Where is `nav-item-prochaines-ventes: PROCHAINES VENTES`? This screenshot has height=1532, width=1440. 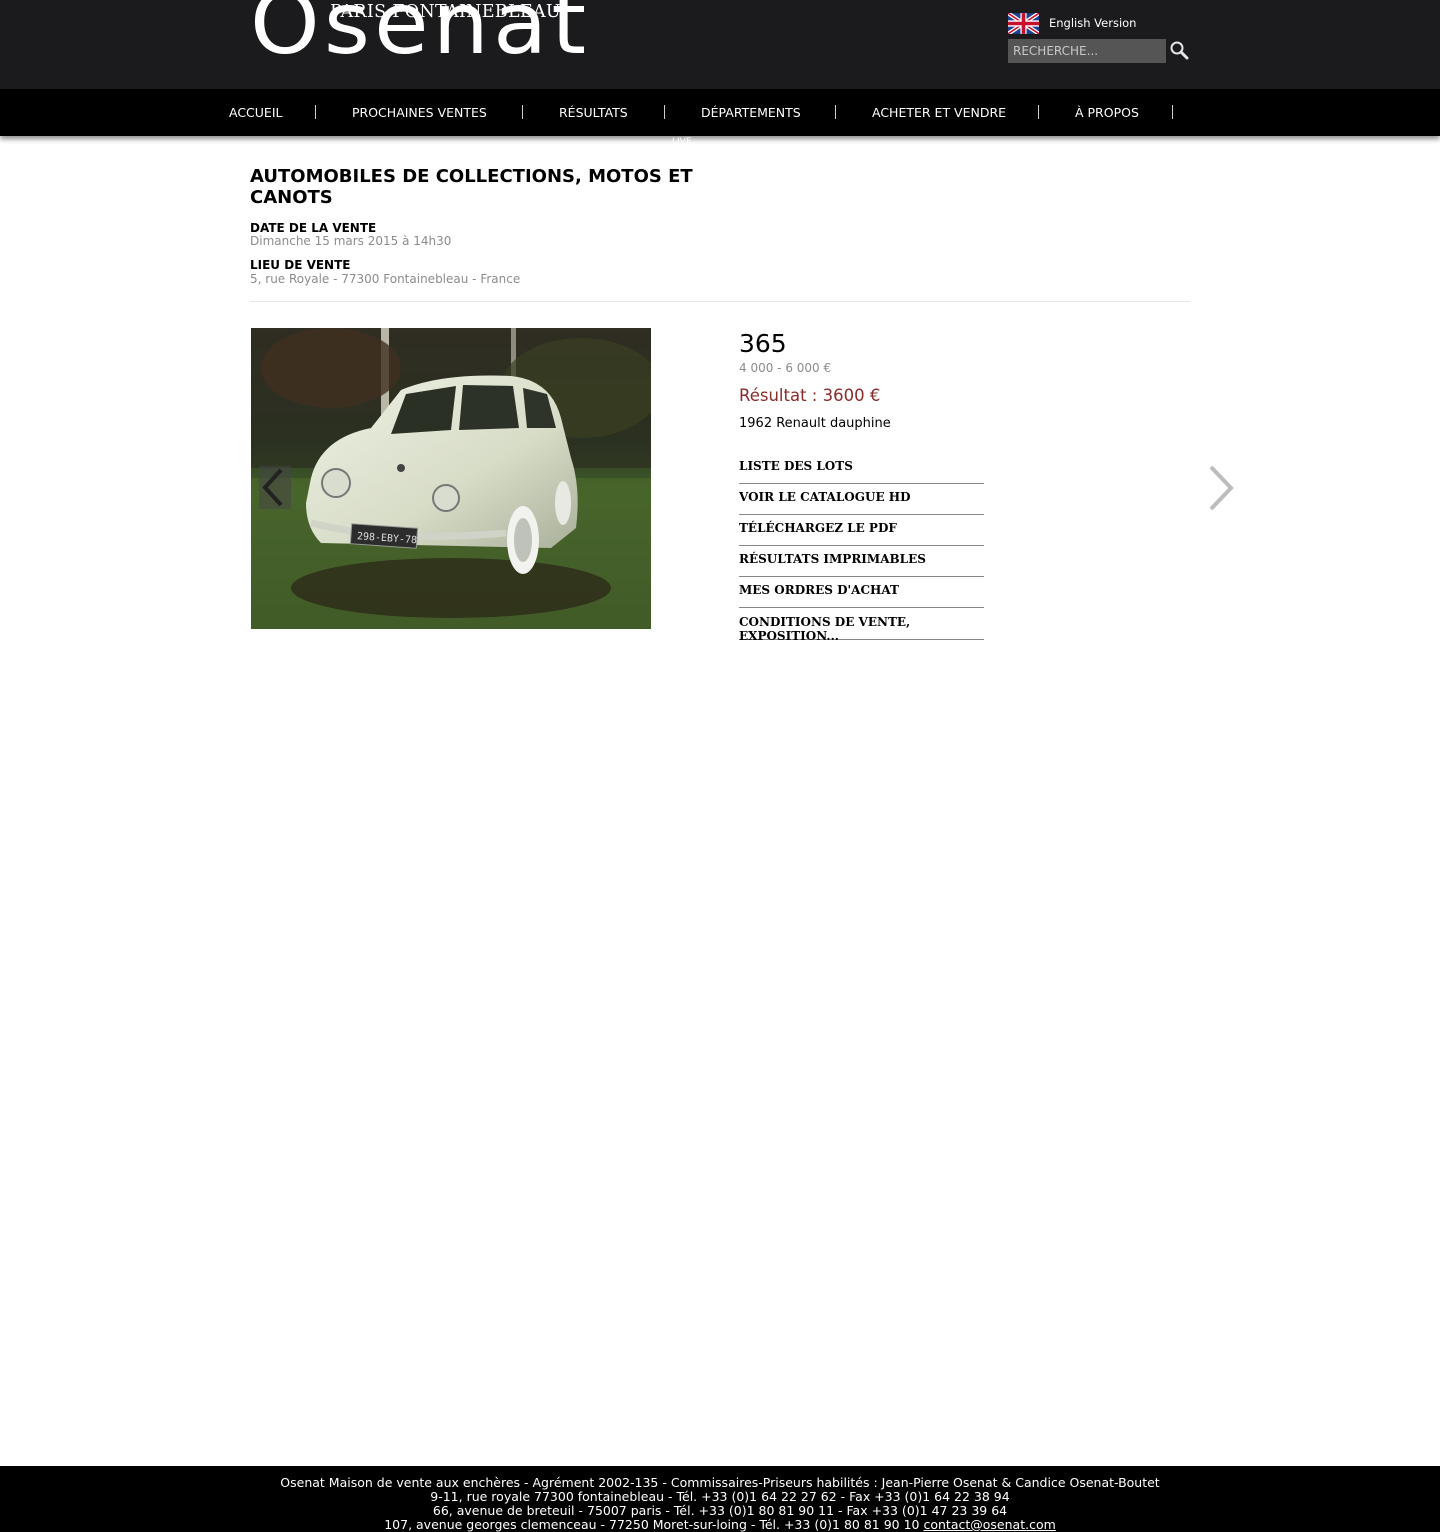
nav-item-prochaines-ventes: PROCHAINES VENTES is located at coordinates (419, 112).